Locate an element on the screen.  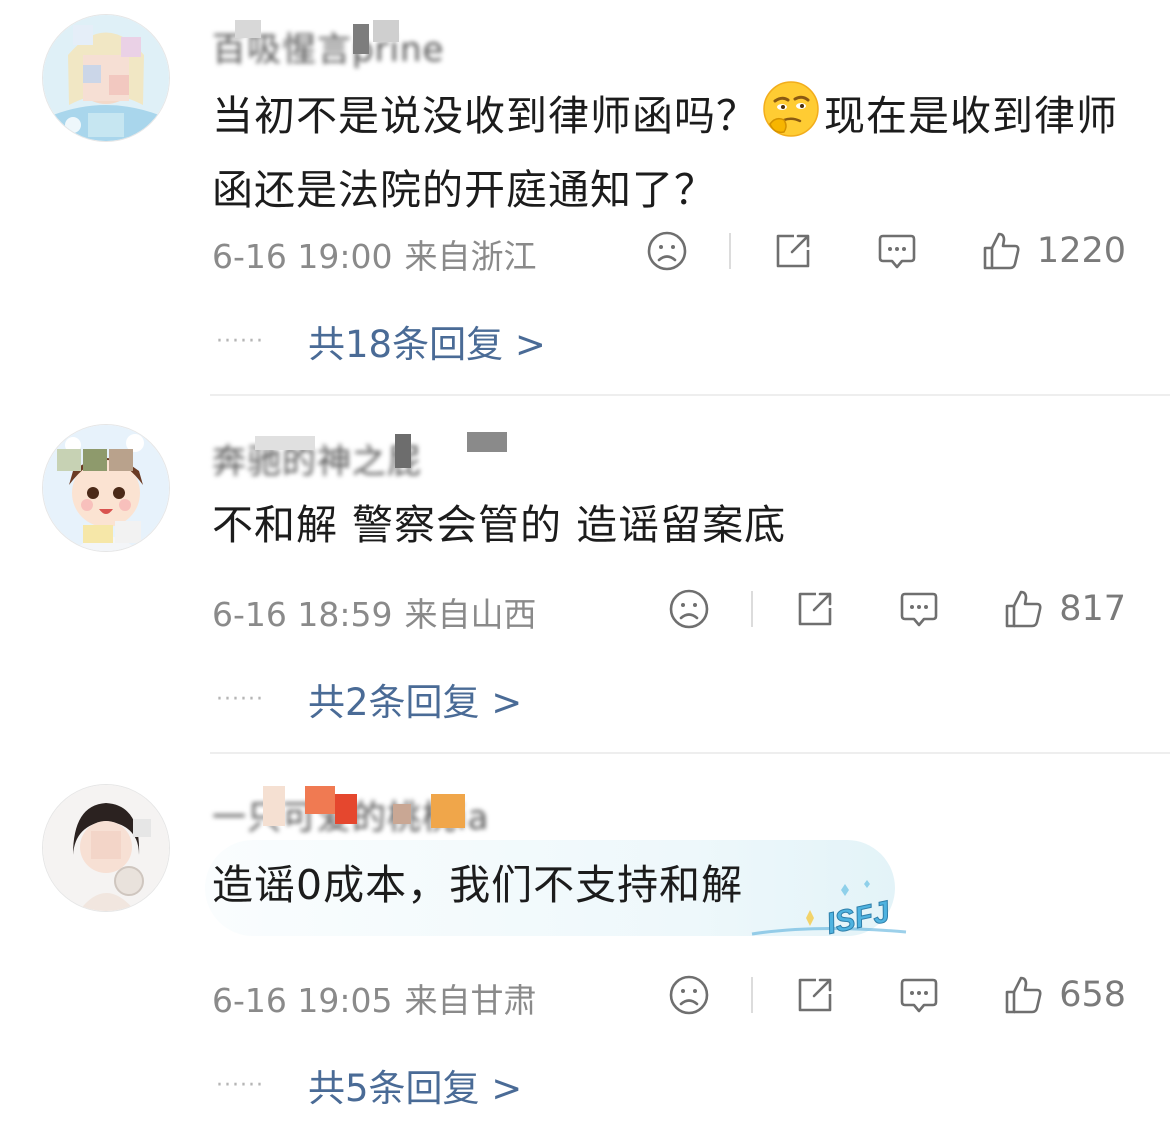
isfj-badge: ISFJ is located at coordinates (831, 910).